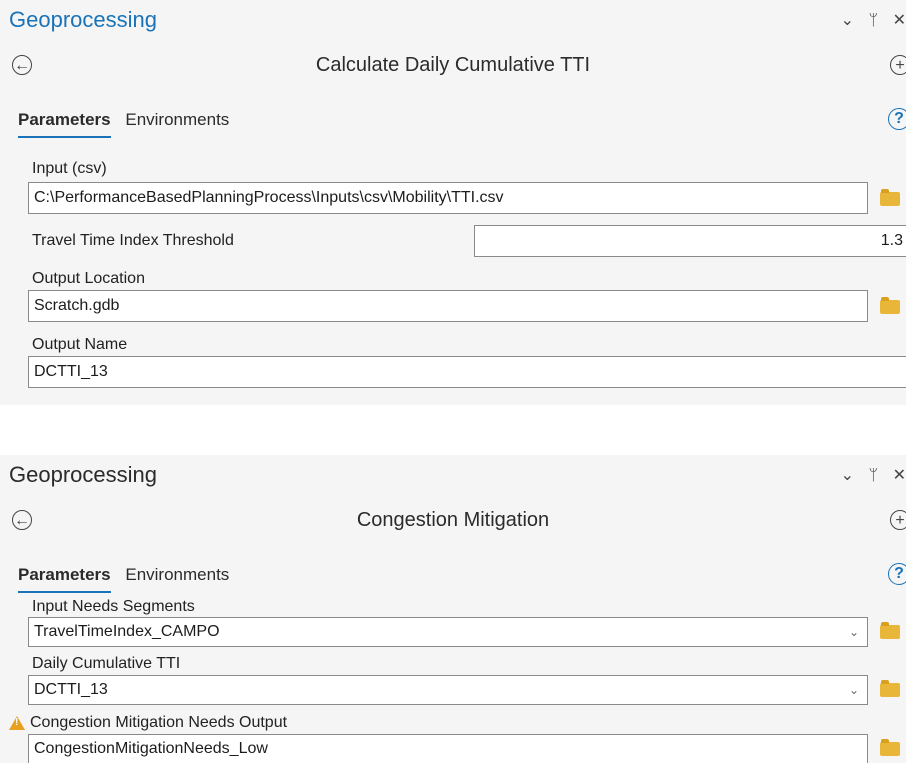 The width and height of the screenshot is (906, 763). What do you see at coordinates (69, 168) in the screenshot?
I see `input-csv-label: Input (csv)` at bounding box center [69, 168].